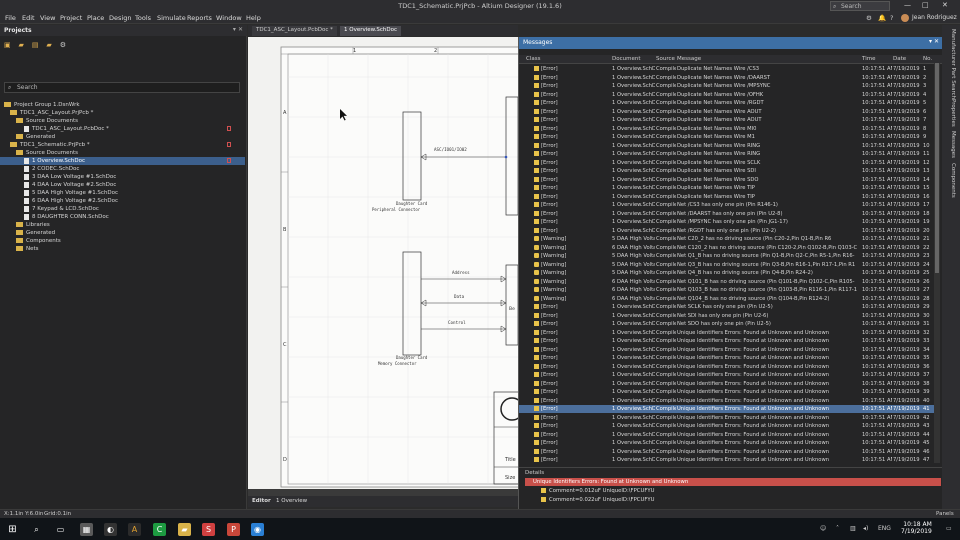 The image size is (960, 540). What do you see at coordinates (905, 18) in the screenshot?
I see `avatar` at bounding box center [905, 18].